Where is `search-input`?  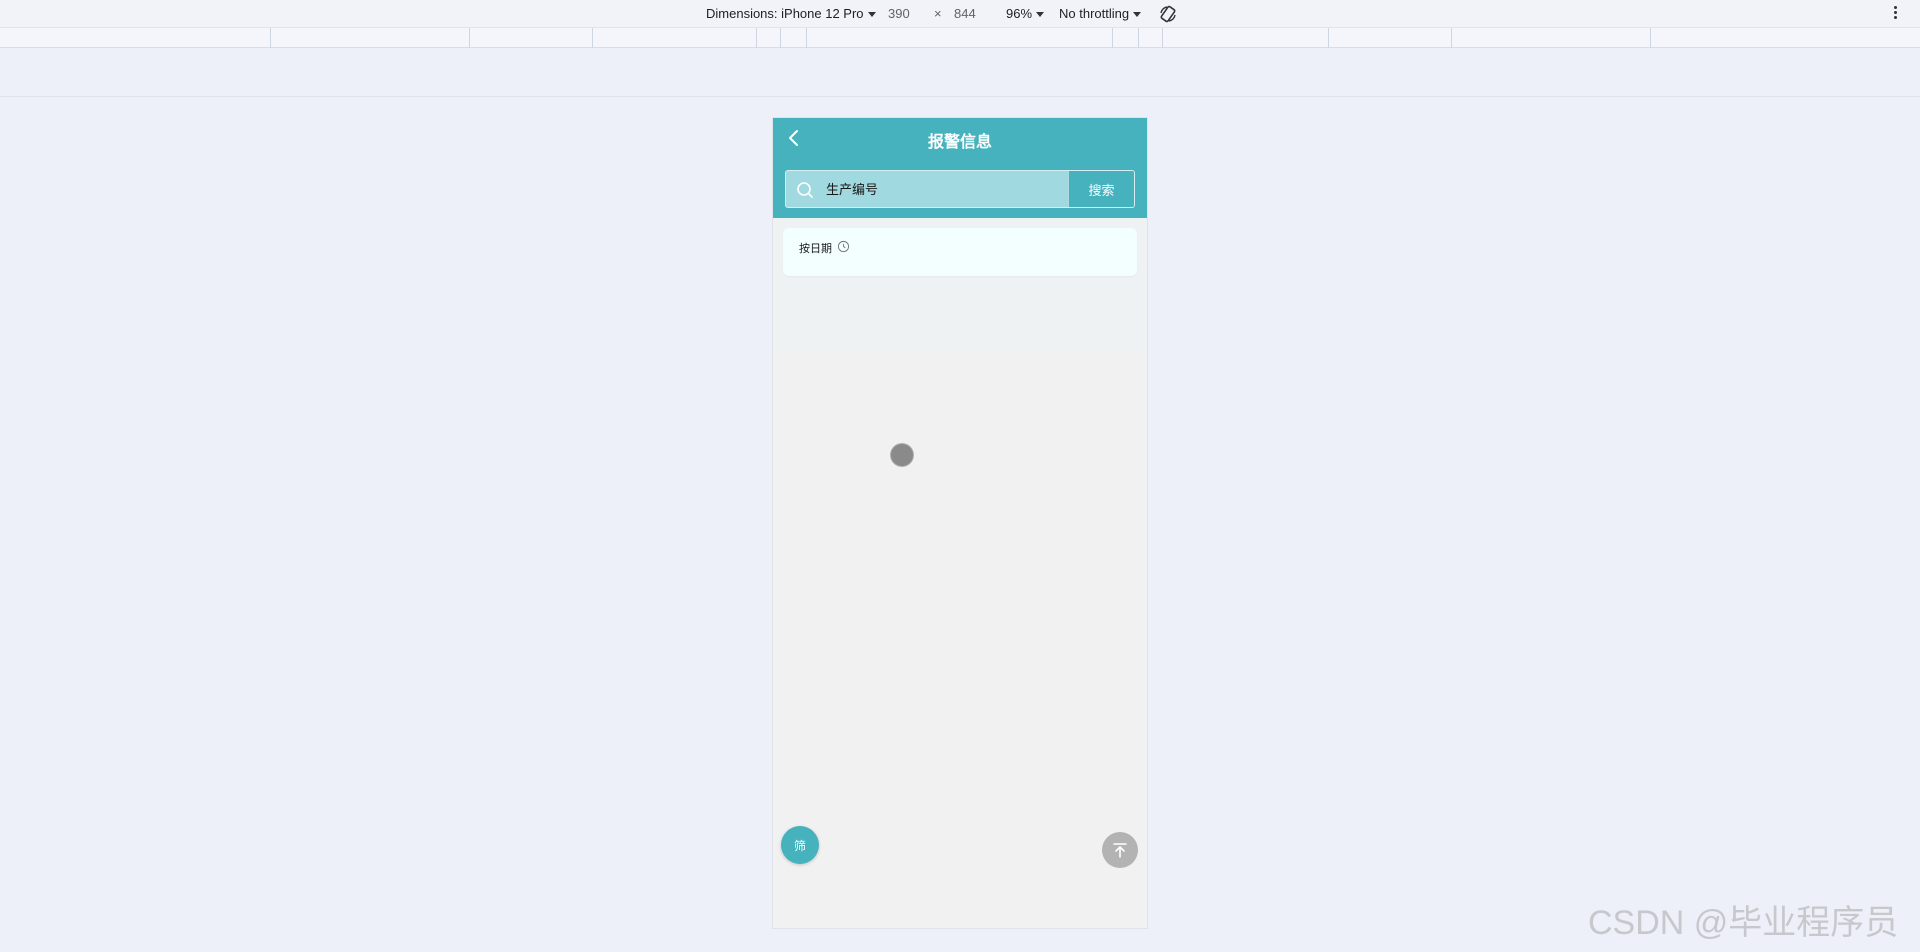
search-input is located at coordinates (944, 189).